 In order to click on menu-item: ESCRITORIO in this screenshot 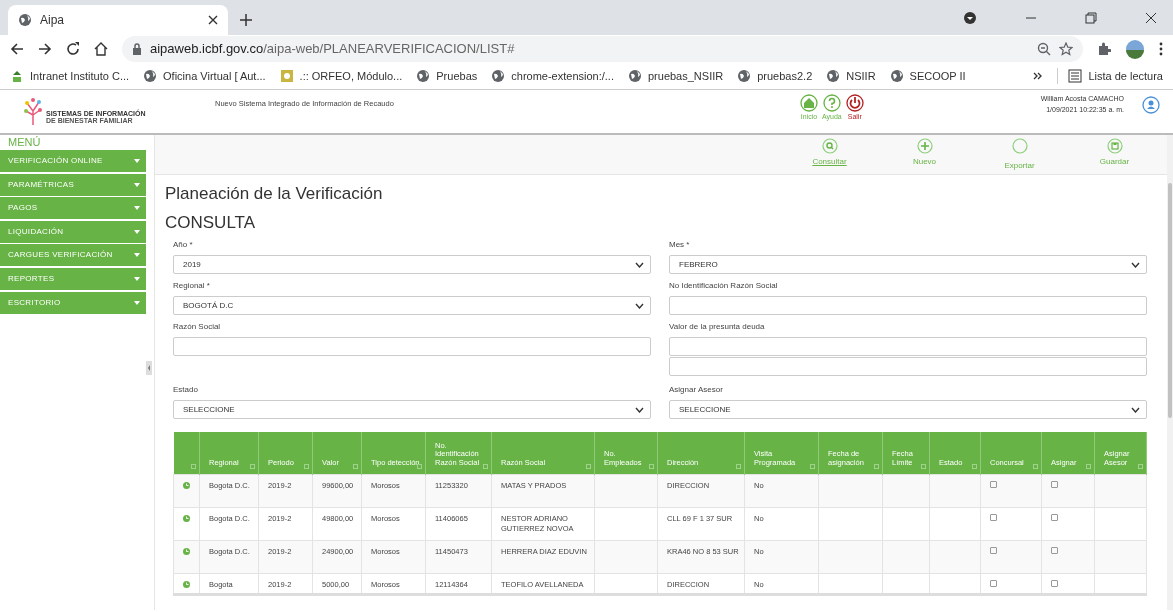, I will do `click(73, 302)`.